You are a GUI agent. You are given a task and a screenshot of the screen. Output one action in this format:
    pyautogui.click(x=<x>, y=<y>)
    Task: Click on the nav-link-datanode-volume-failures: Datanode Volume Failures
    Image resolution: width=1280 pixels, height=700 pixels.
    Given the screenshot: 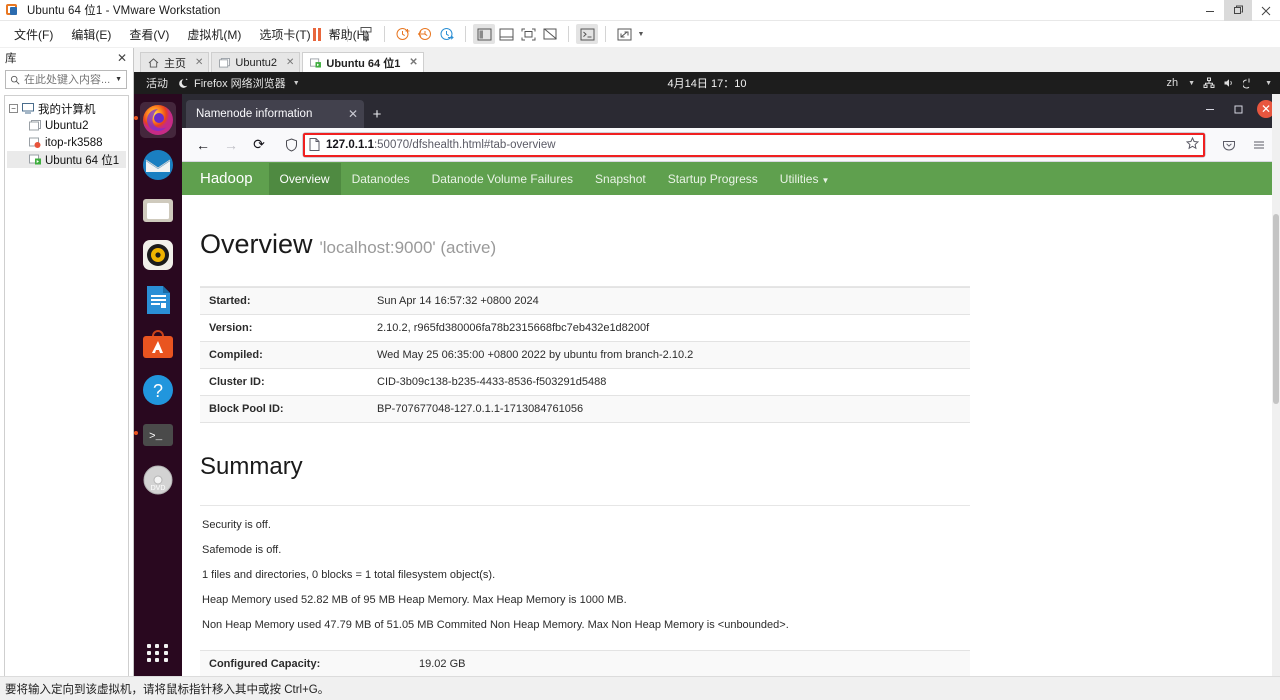 What is the action you would take?
    pyautogui.click(x=502, y=179)
    